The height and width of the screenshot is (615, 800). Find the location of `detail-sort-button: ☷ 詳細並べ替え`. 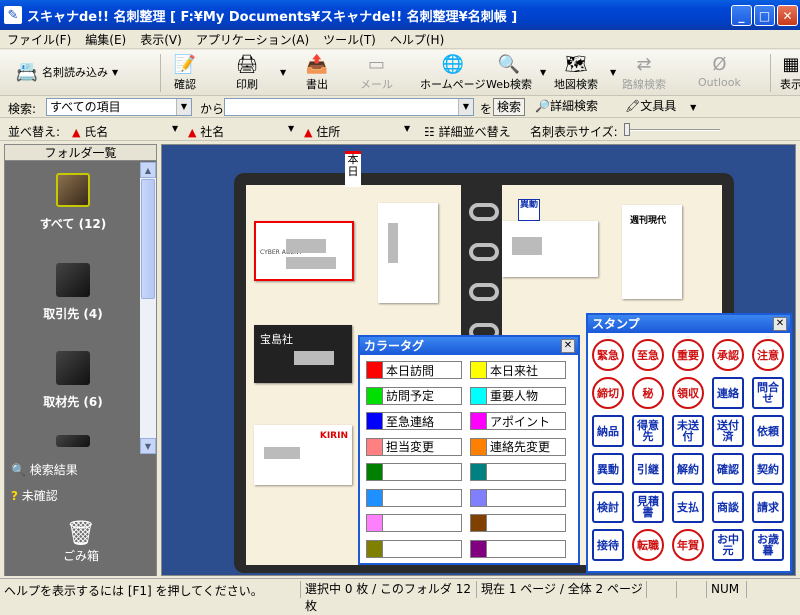

detail-sort-button: ☷ 詳細並べ替え is located at coordinates (467, 131).